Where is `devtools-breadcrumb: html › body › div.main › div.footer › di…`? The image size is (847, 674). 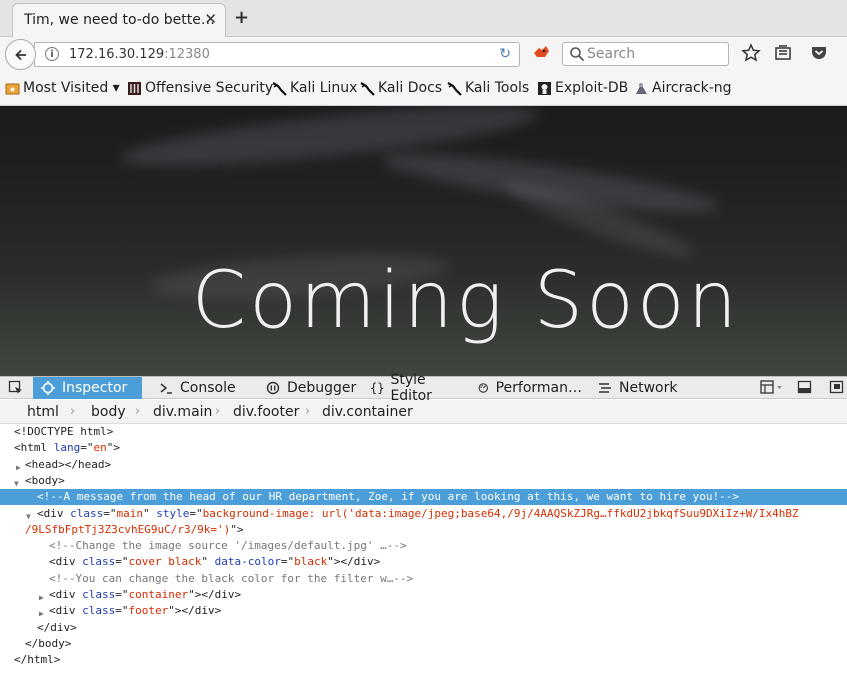 devtools-breadcrumb: html › body › div.main › div.footer › di… is located at coordinates (423, 412).